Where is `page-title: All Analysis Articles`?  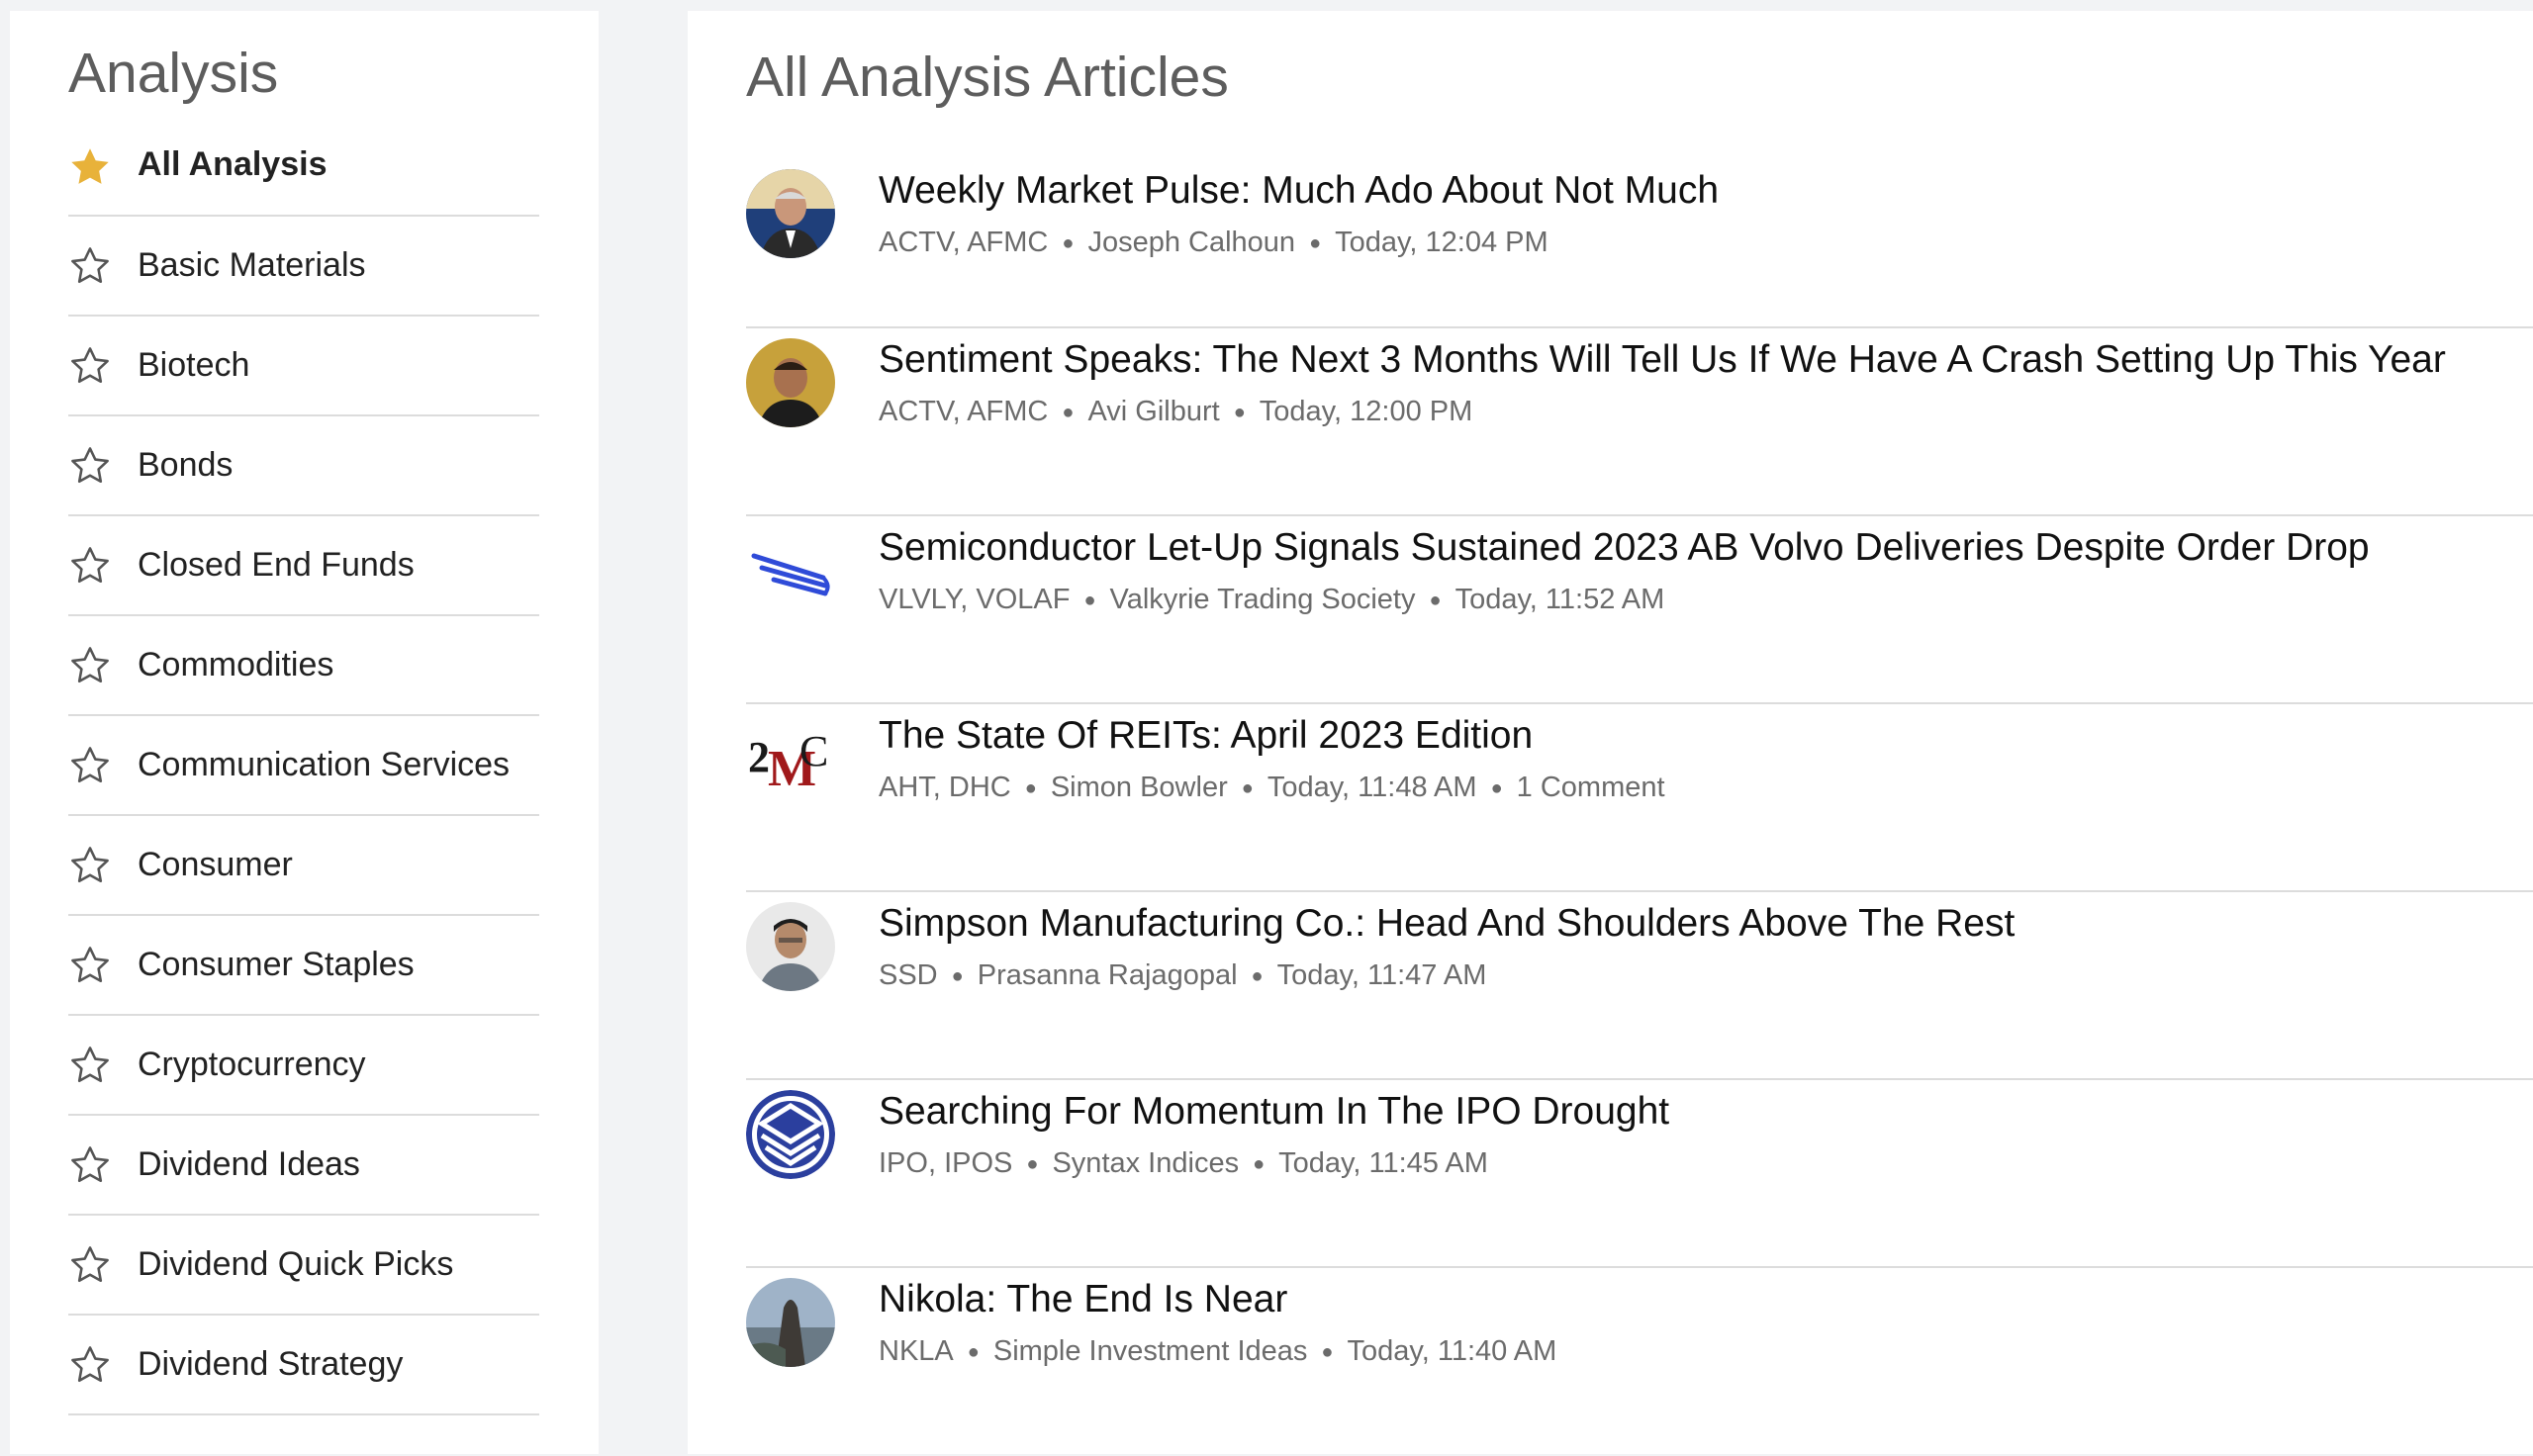 page-title: All Analysis Articles is located at coordinates (988, 77).